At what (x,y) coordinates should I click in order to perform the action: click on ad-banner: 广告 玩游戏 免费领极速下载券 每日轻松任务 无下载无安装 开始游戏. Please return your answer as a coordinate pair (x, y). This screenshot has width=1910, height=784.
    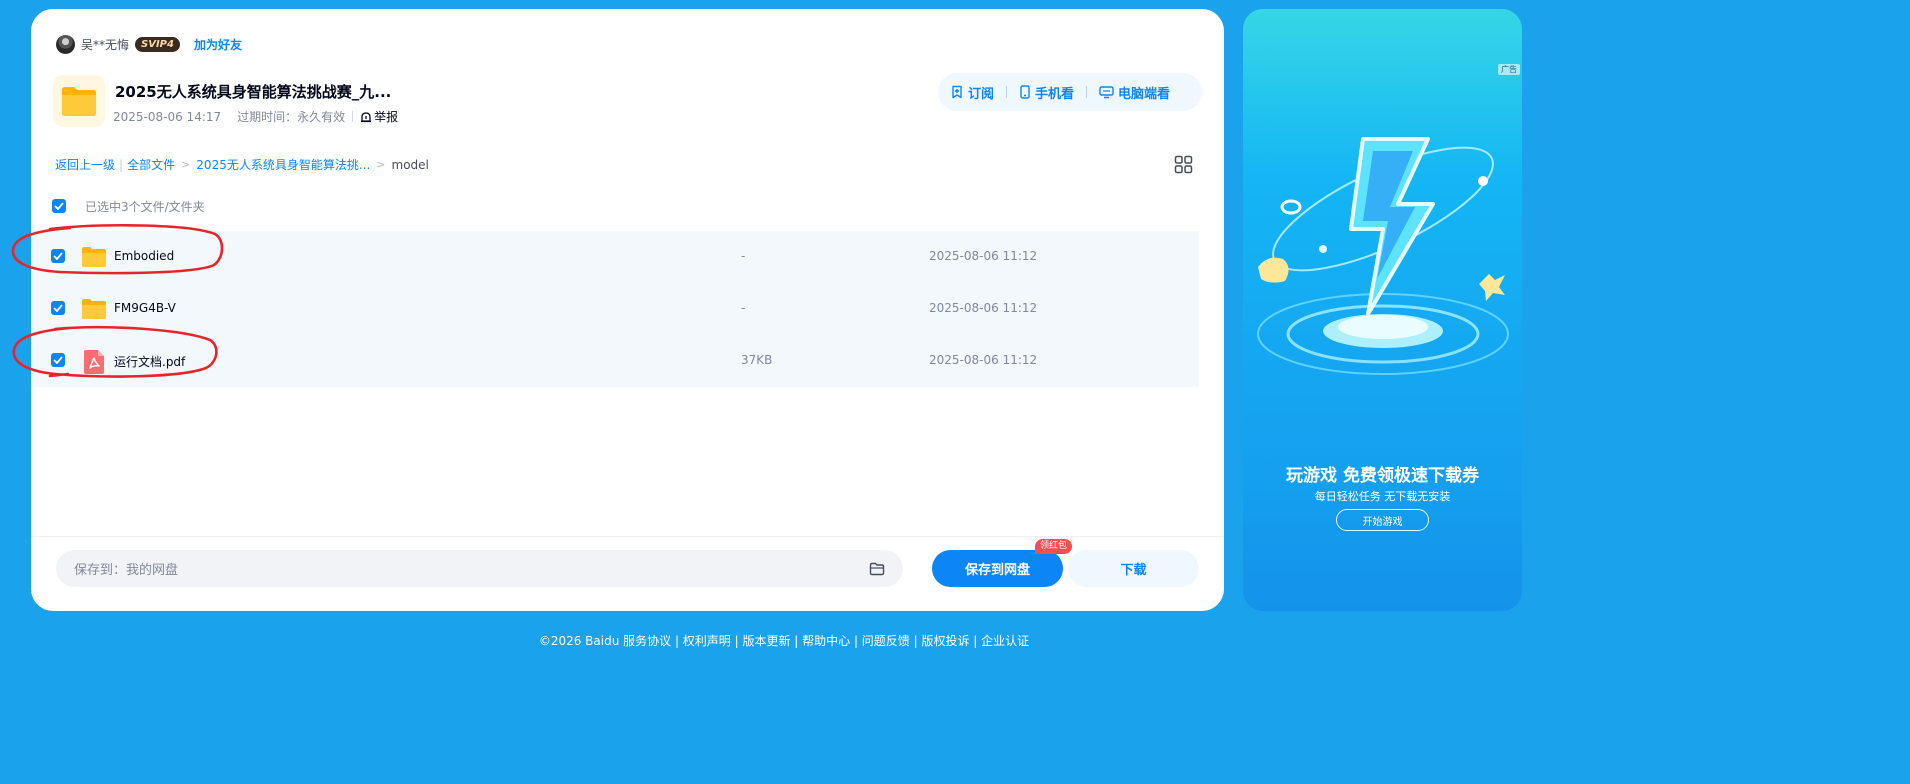
    Looking at the image, I should click on (1382, 310).